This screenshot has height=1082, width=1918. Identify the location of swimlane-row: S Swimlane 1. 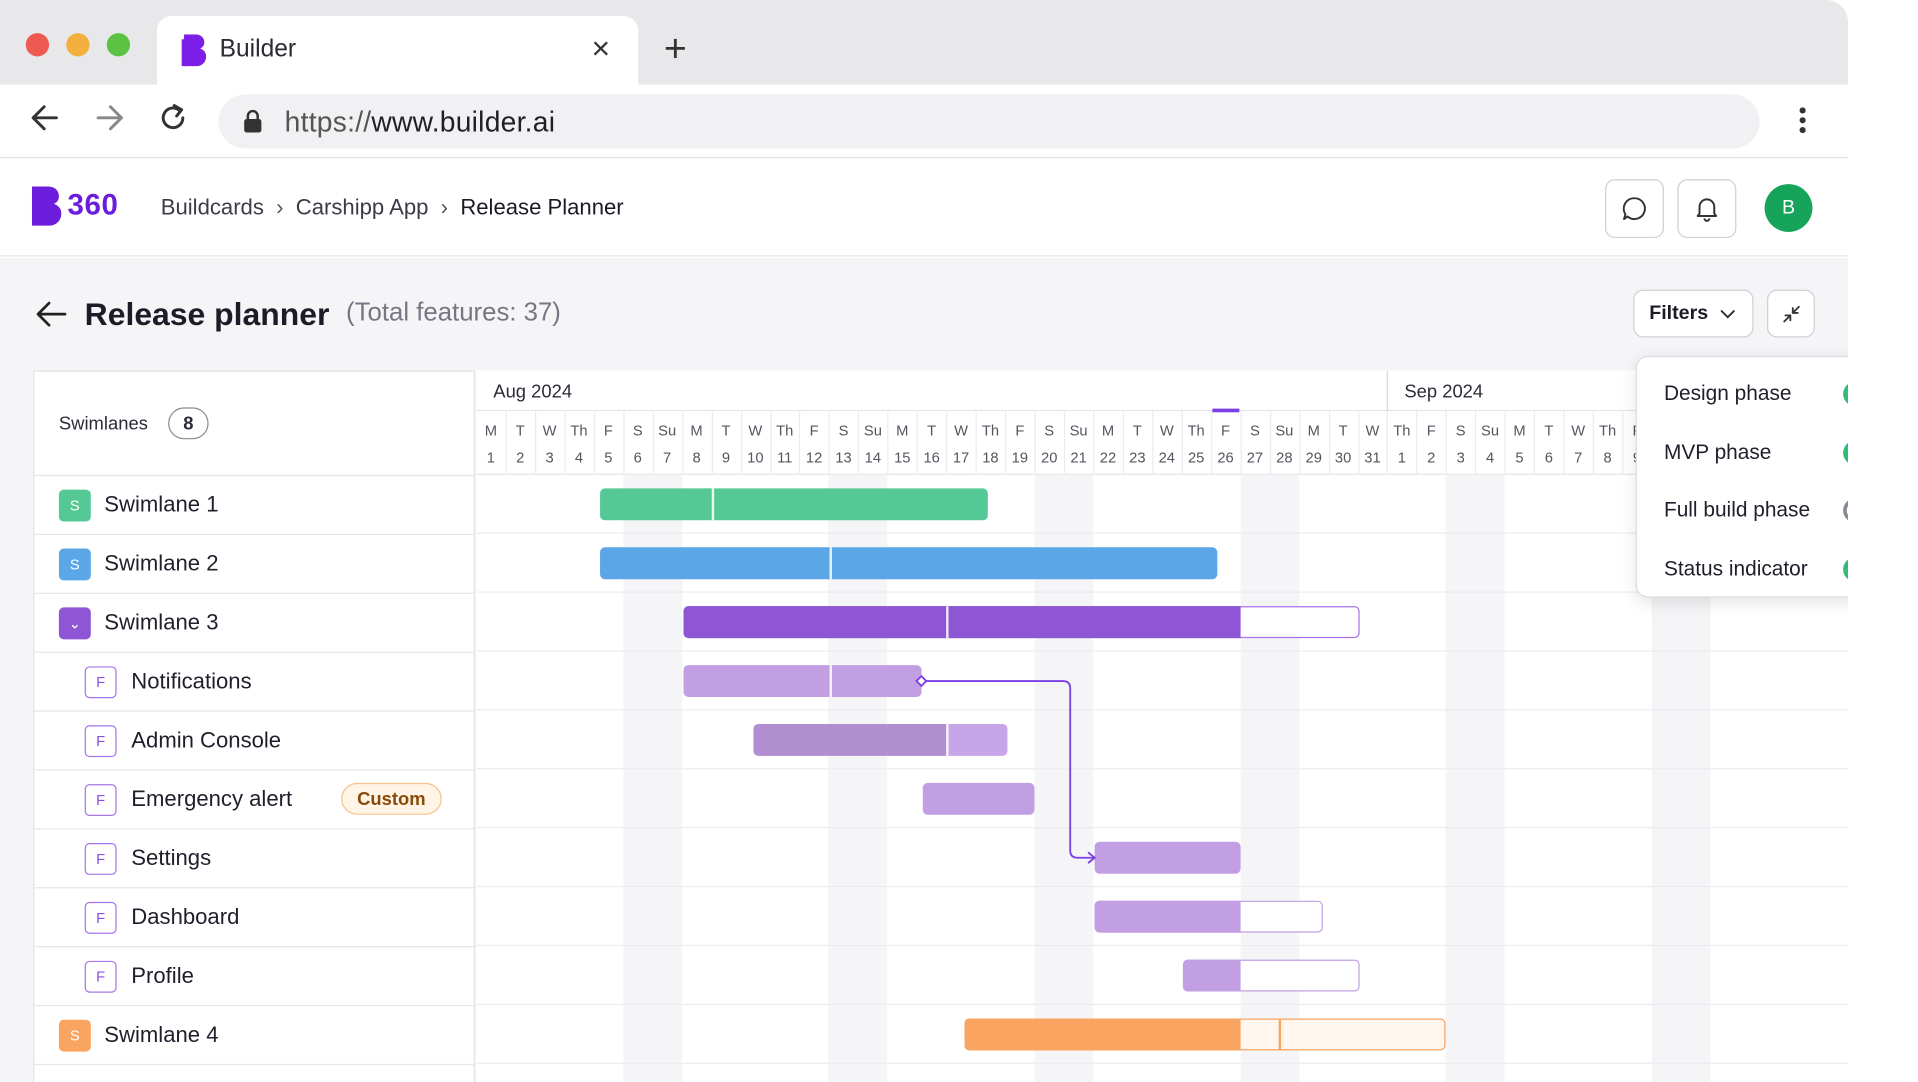
(254, 506).